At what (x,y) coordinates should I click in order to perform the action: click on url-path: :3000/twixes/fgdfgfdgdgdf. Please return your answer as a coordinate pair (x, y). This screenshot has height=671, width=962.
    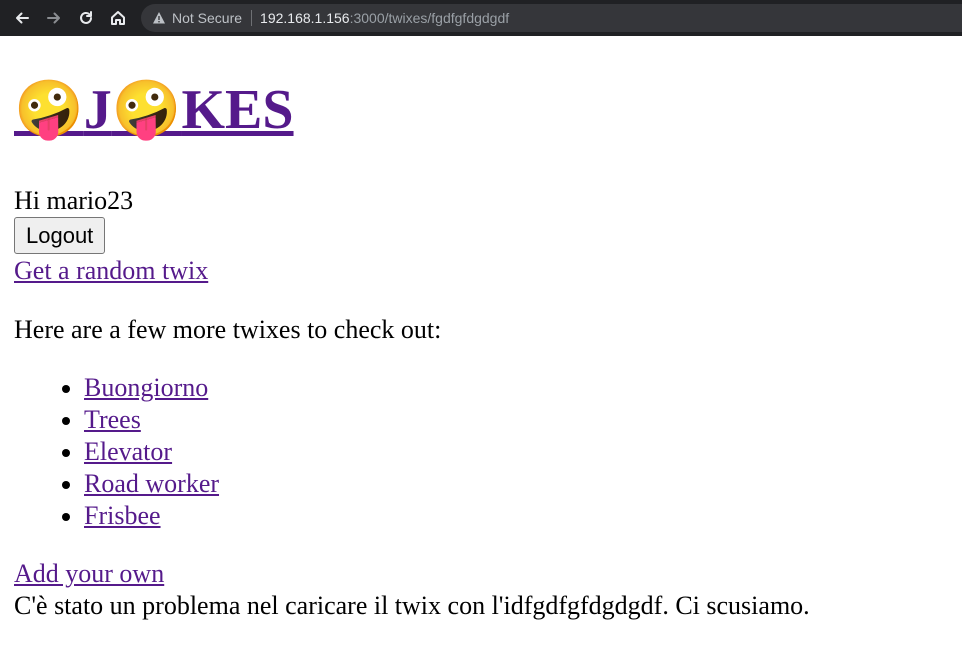
    Looking at the image, I should click on (430, 18).